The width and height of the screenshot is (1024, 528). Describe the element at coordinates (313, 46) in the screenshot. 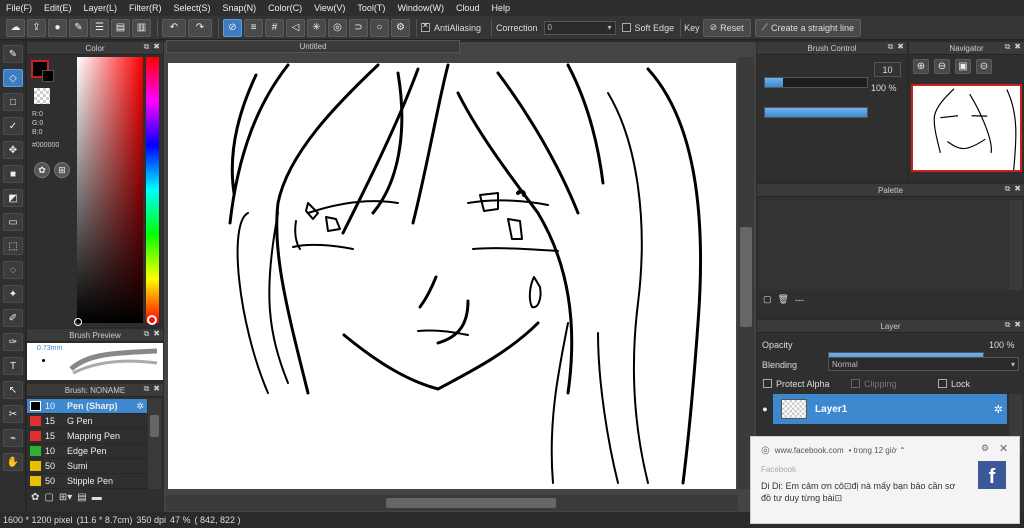

I see `document-tab: Untitled` at that location.